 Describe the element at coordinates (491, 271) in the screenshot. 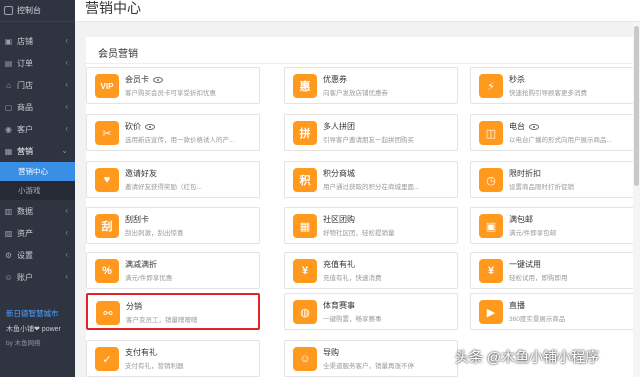

I see `trial-icon: ¥` at that location.